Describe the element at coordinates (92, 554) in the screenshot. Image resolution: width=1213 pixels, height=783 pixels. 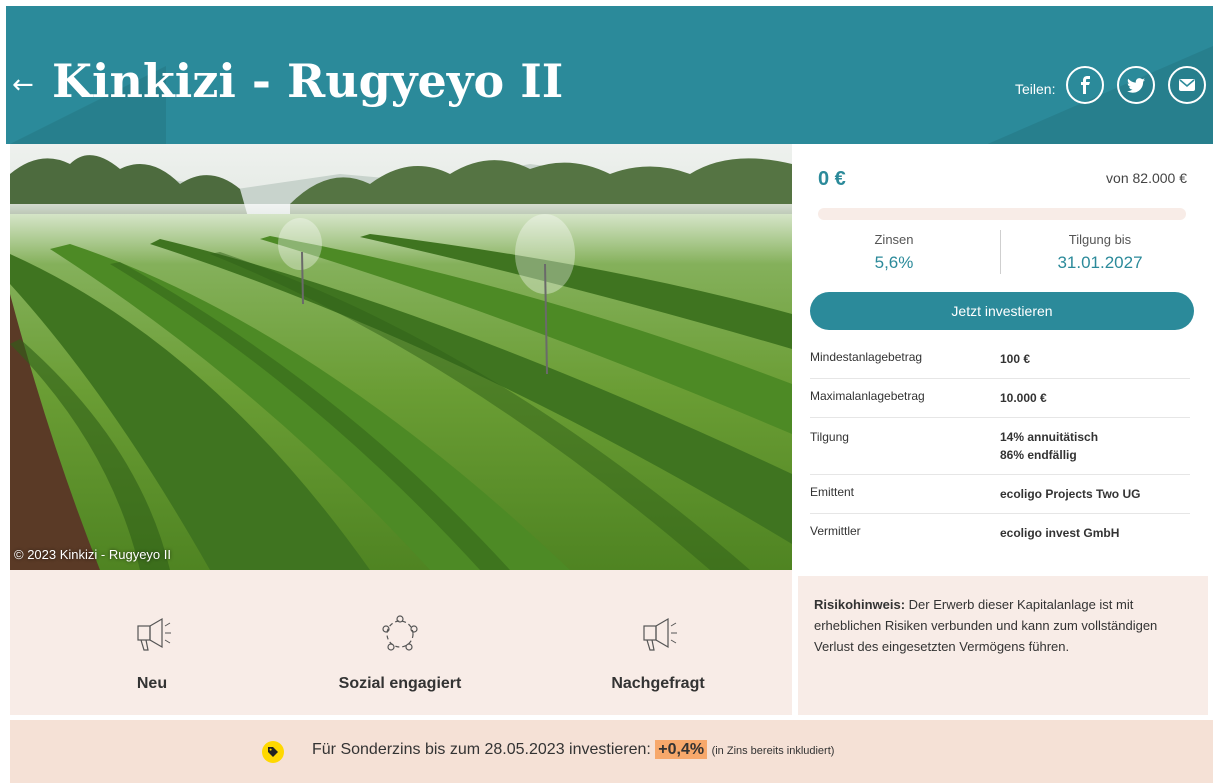
I see `photo-credit: © 2023 Kinkizi - Rugyeyo II` at that location.